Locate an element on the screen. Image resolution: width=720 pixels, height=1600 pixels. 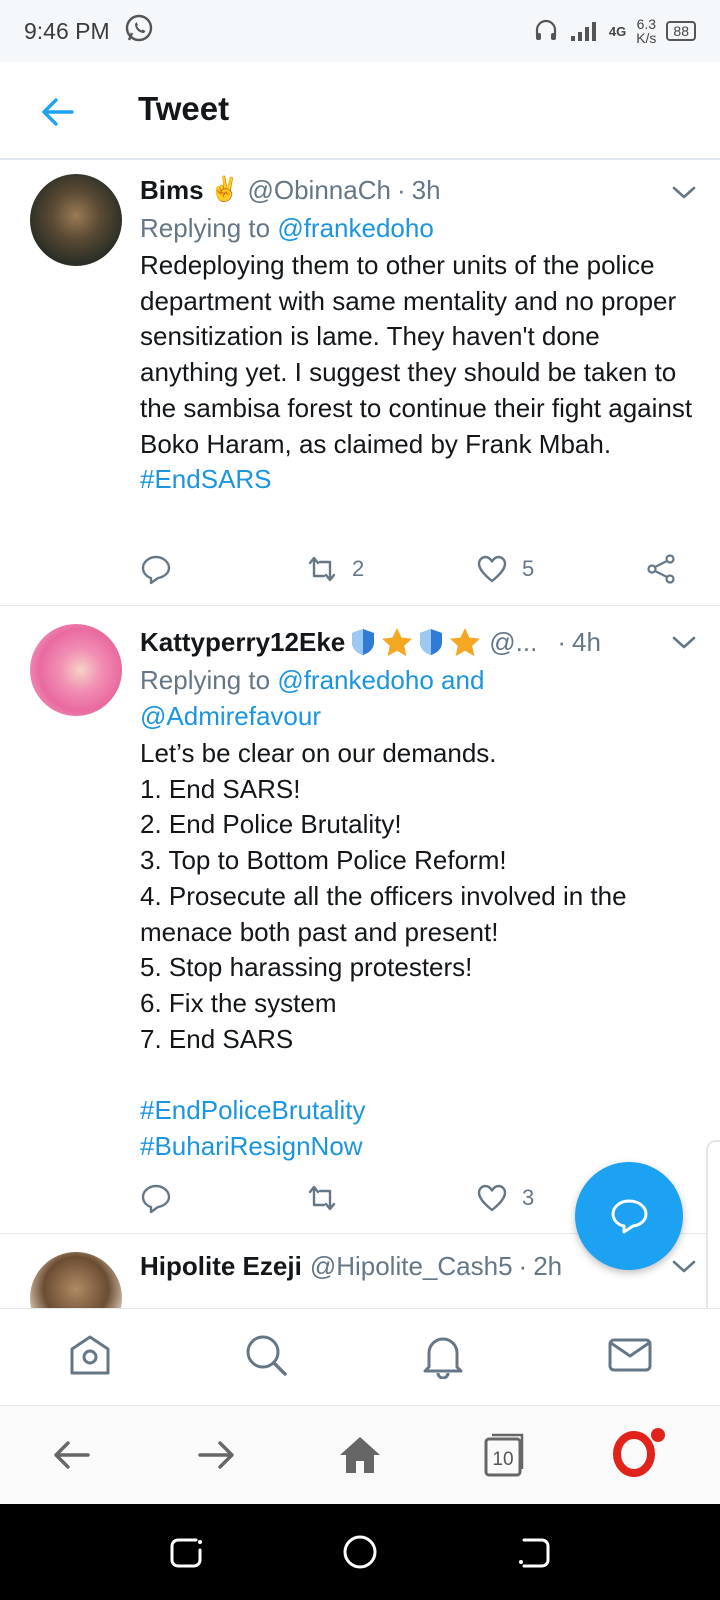
status-time: 9:46 PM is located at coordinates (67, 30).